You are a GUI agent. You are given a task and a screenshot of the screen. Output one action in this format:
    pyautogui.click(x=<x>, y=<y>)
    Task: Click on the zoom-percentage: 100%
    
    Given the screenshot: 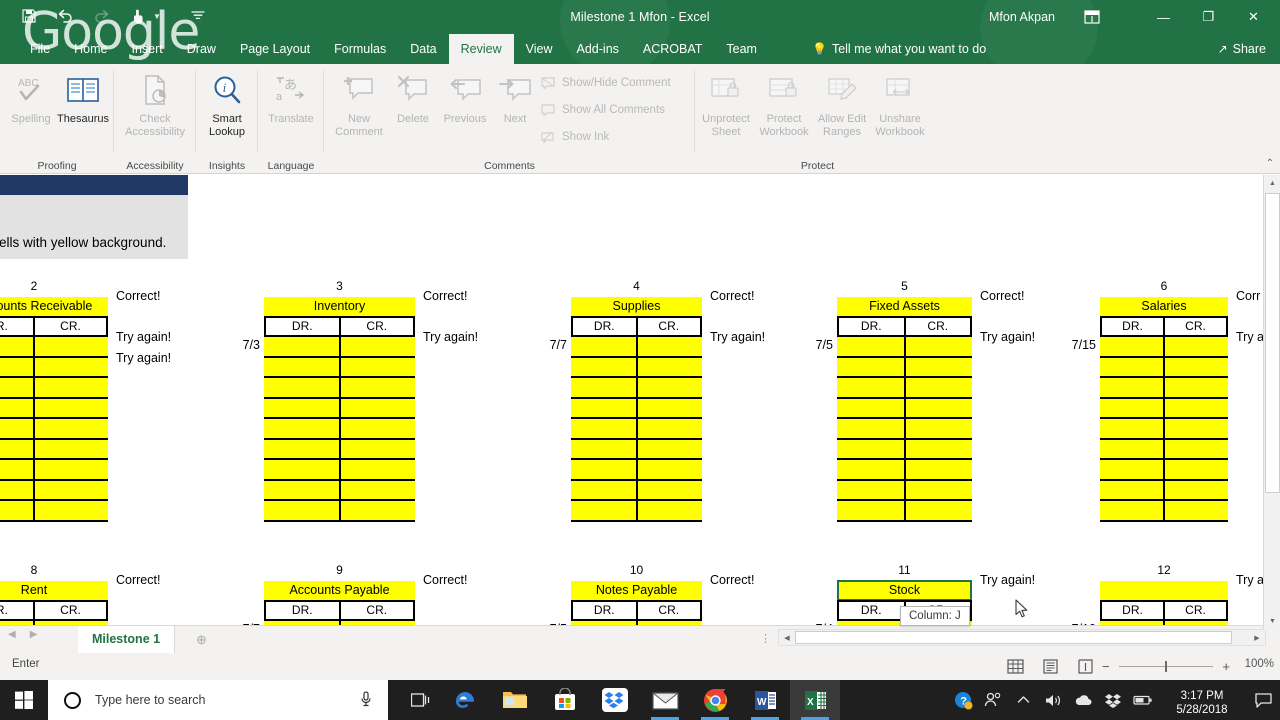 What is the action you would take?
    pyautogui.click(x=1259, y=664)
    